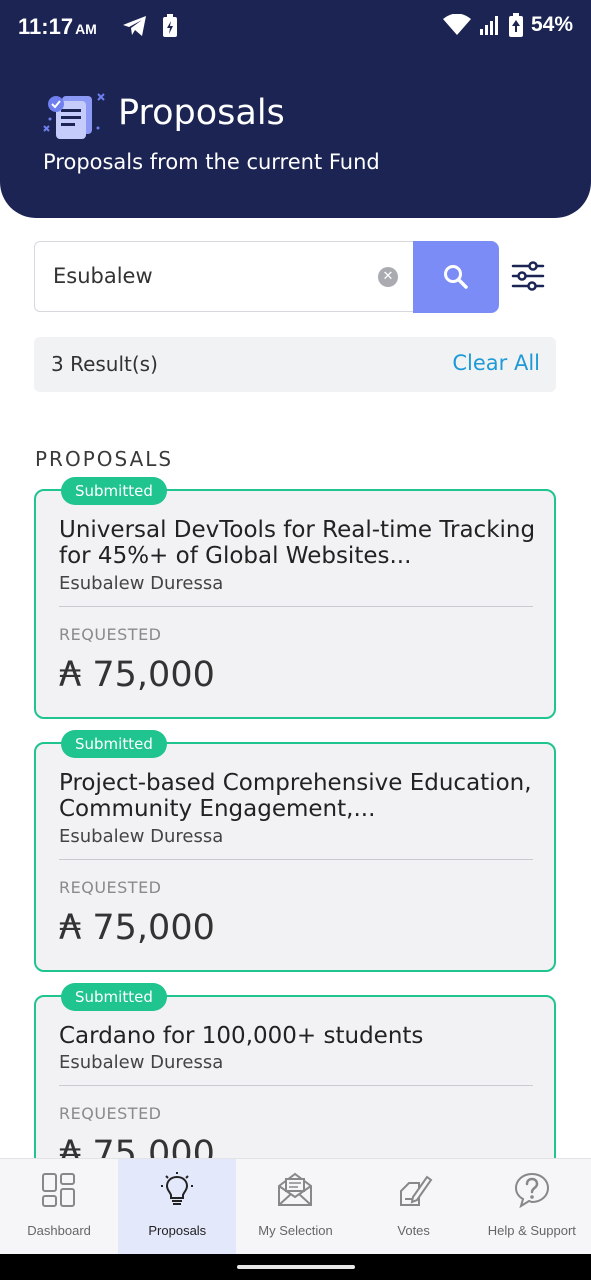 This screenshot has height=1280, width=591. I want to click on nav-label-proposals: Proposals, so click(177, 1230).